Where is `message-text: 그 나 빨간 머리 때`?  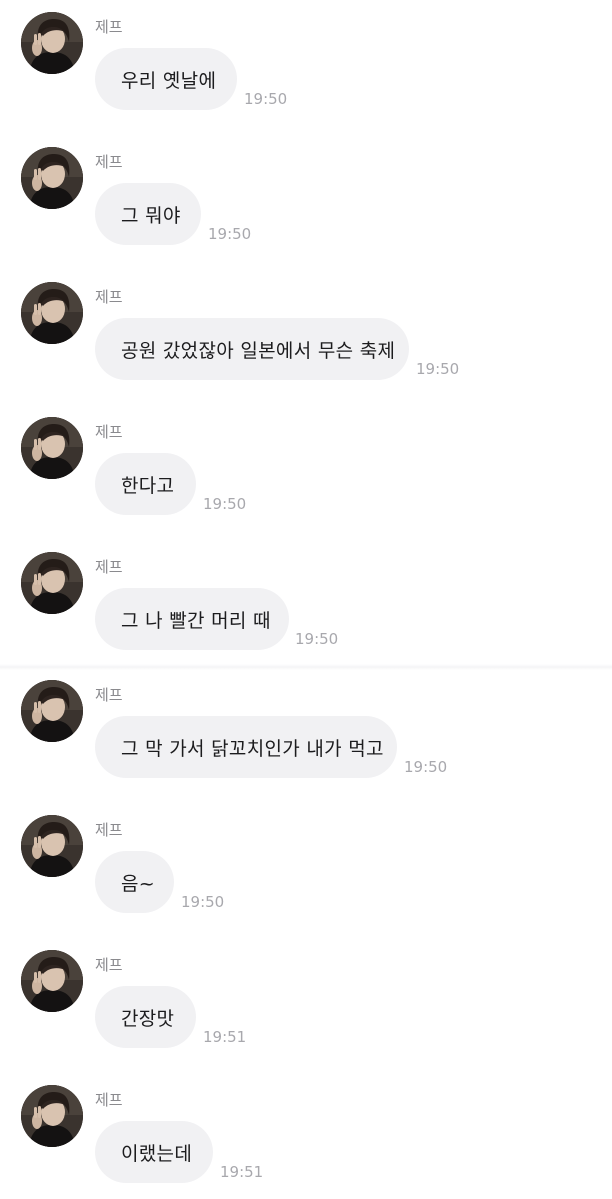
message-text: 그 나 빨간 머리 때 is located at coordinates (196, 620).